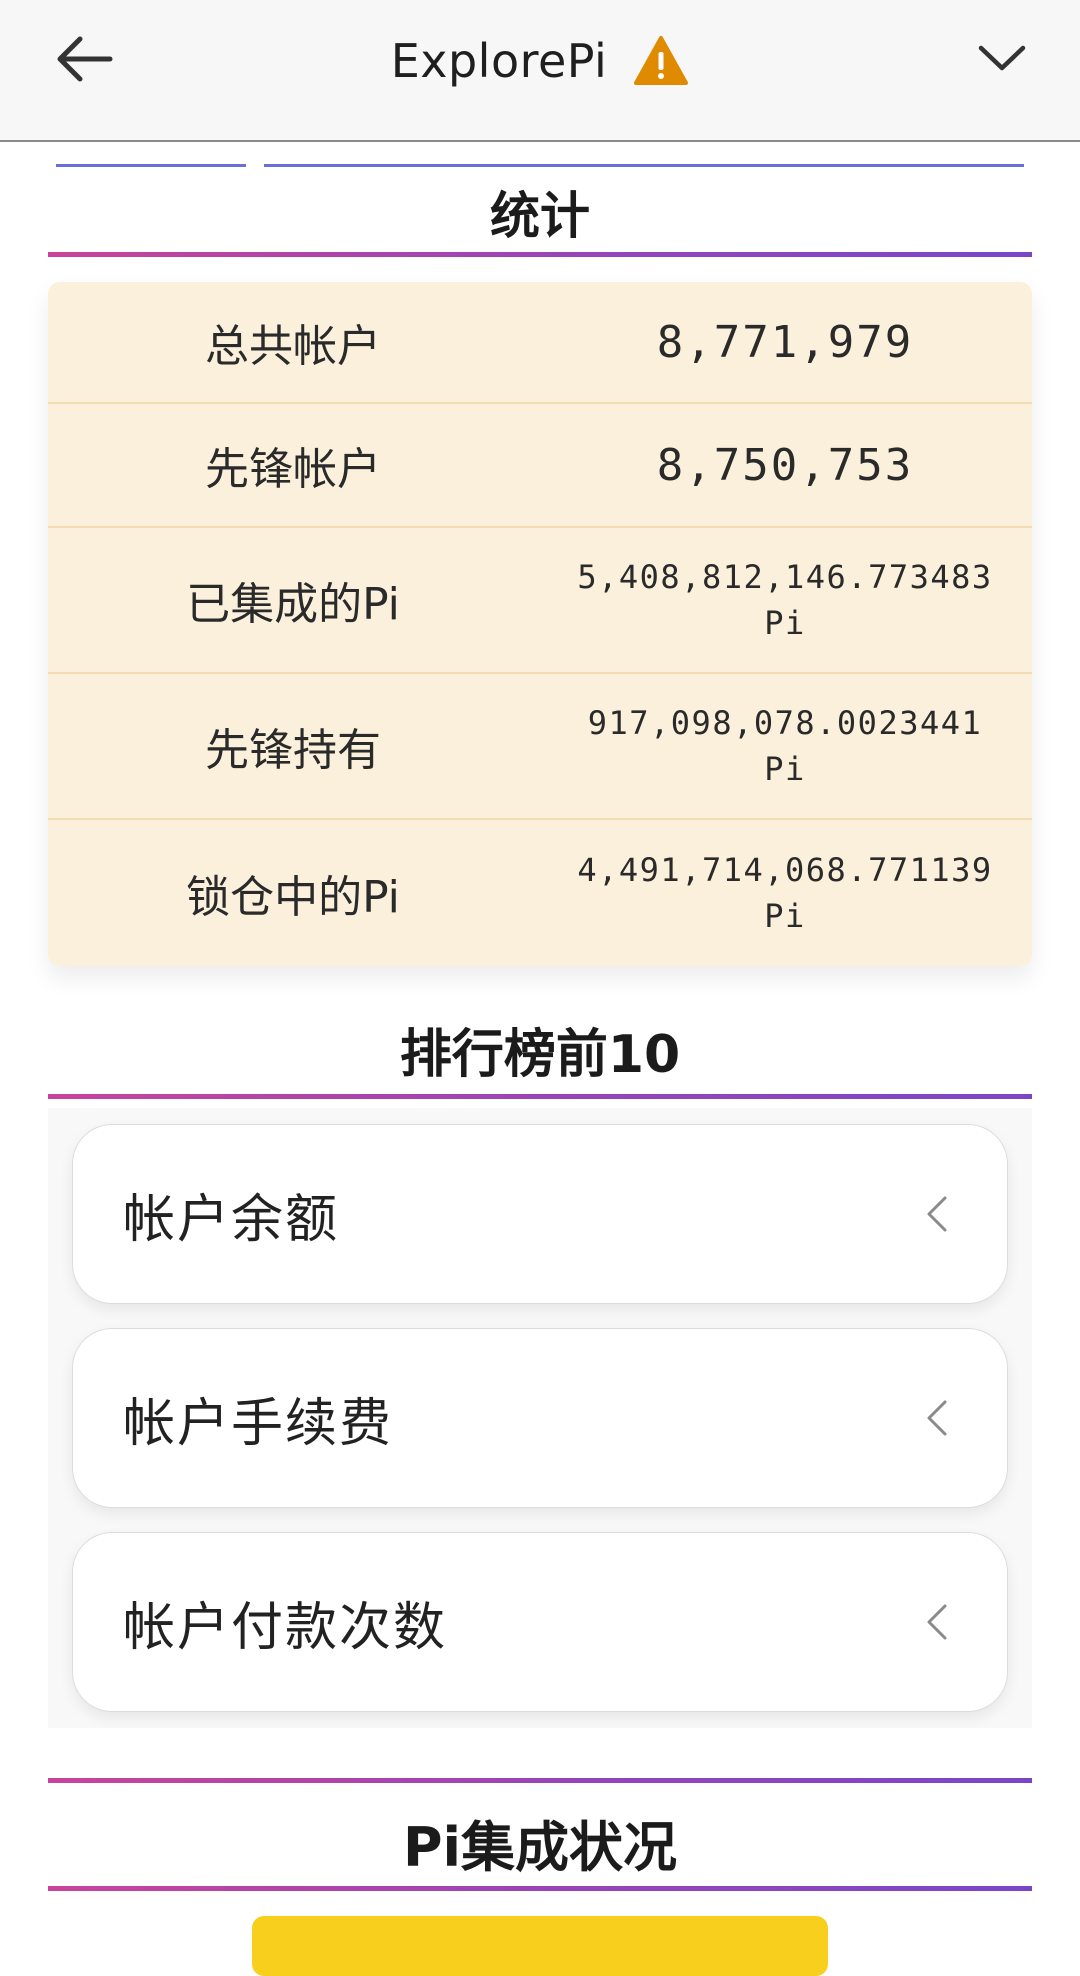  Describe the element at coordinates (293, 750) in the screenshot. I see `stat-label: 先锋持有` at that location.